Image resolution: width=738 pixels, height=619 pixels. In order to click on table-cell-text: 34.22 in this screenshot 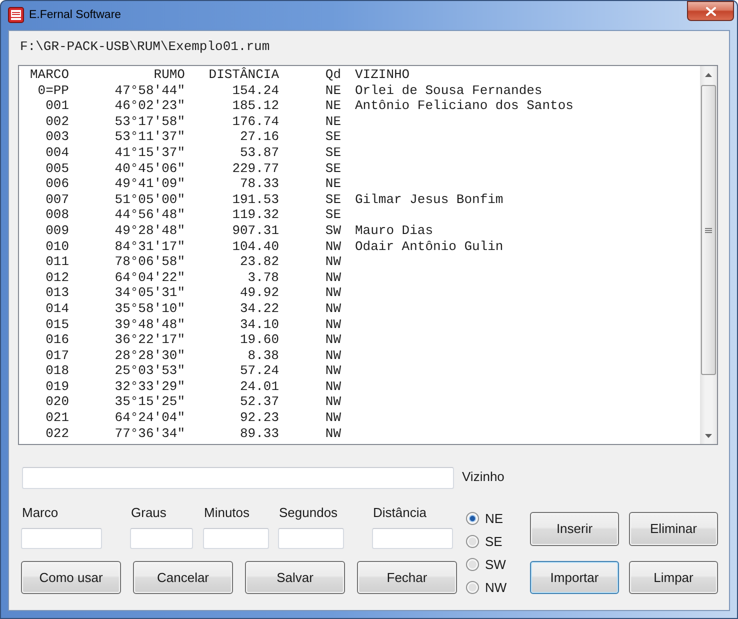, I will do `click(258, 308)`.